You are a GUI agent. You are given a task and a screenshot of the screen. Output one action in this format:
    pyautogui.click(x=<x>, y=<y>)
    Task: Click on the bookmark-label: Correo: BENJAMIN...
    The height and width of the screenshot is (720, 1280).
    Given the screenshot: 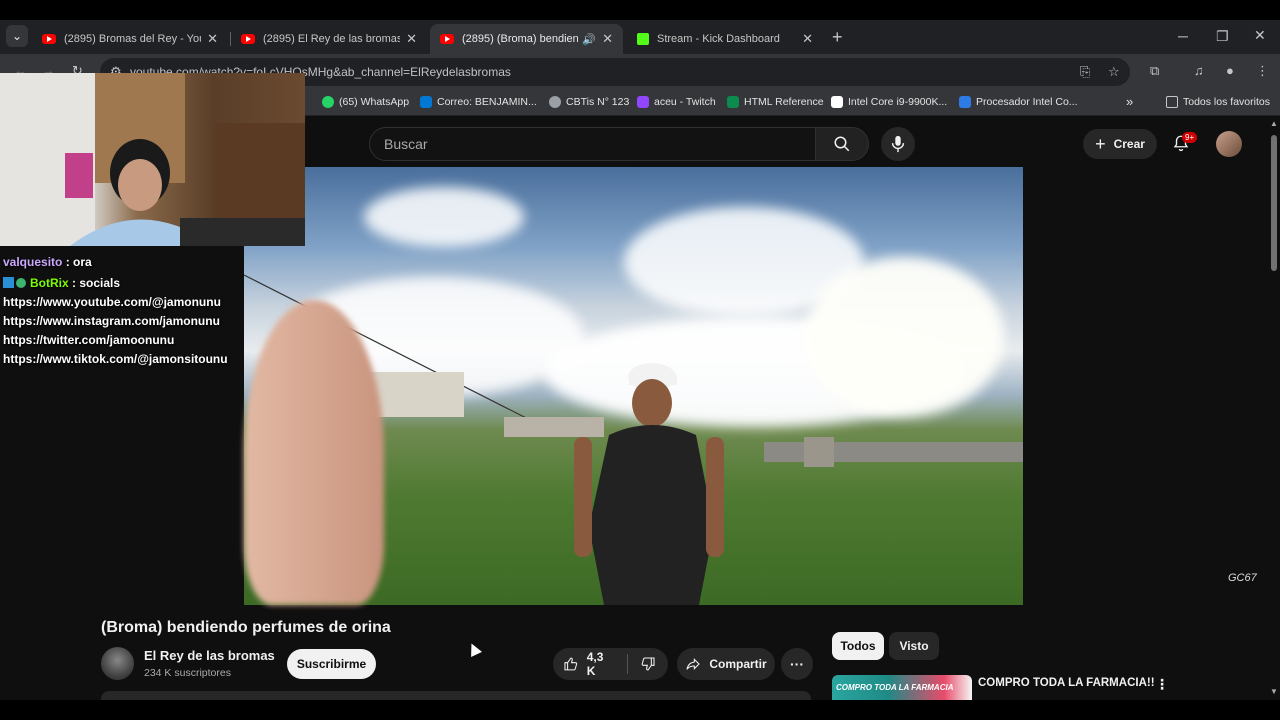 What is the action you would take?
    pyautogui.click(x=487, y=102)
    